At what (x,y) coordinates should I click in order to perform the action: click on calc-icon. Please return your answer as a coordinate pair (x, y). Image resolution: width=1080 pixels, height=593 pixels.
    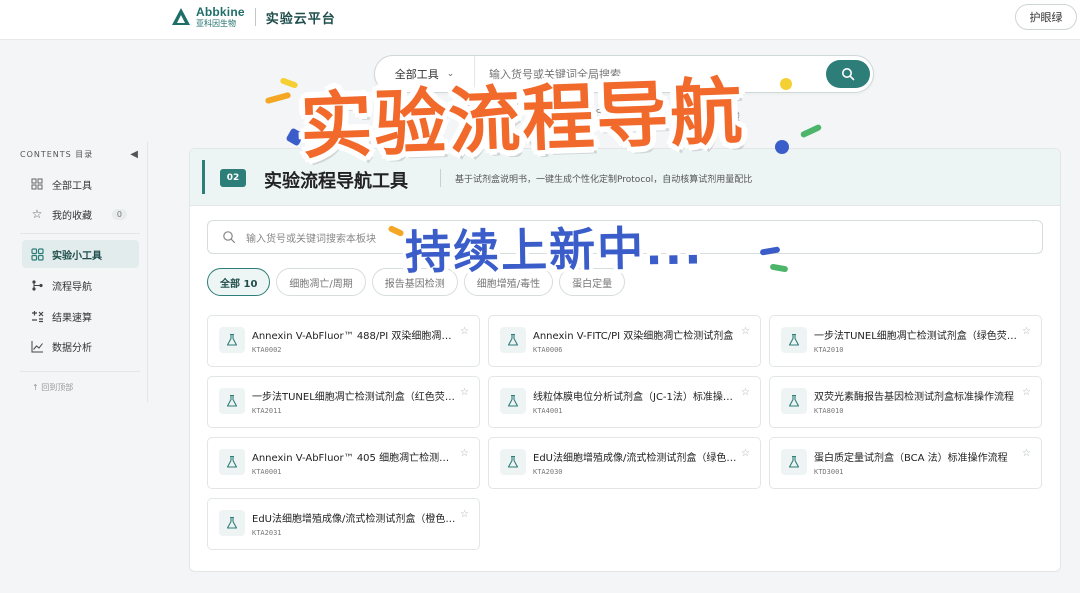
    Looking at the image, I should click on (37, 316).